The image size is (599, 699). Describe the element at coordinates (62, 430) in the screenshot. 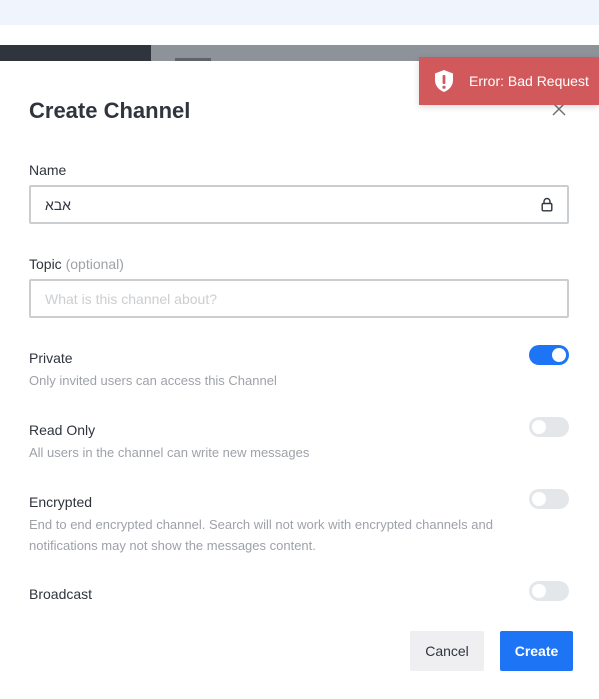

I see `read-only-label: Read Only` at that location.